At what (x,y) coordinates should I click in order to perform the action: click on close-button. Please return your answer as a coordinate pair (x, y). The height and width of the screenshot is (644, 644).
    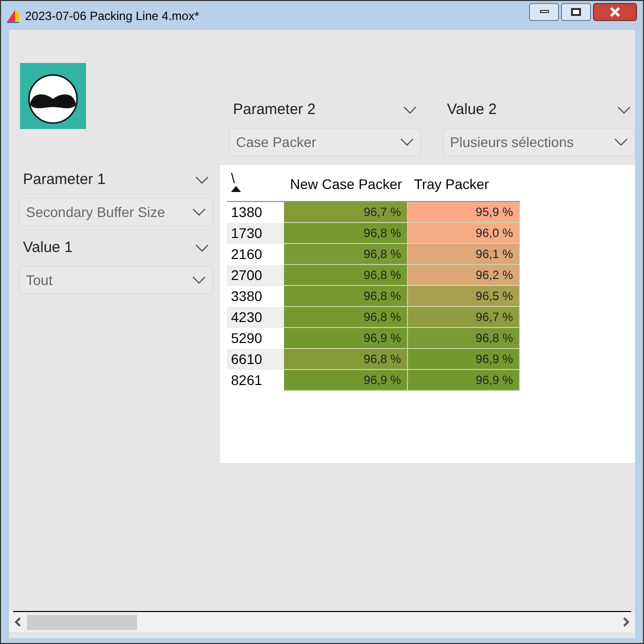
    Looking at the image, I should click on (615, 11).